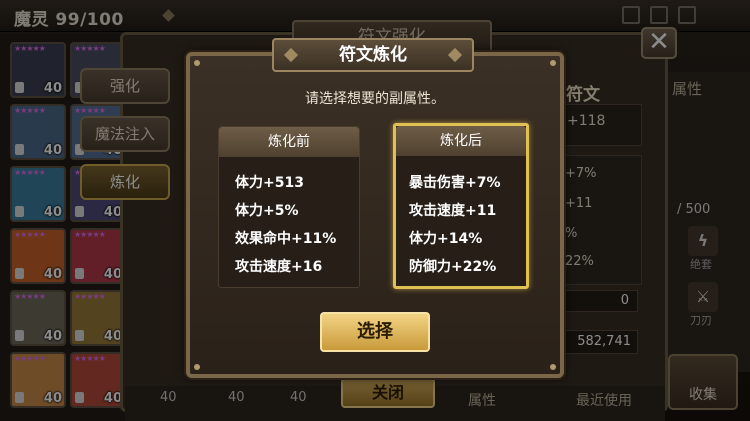 The width and height of the screenshot is (750, 421). Describe the element at coordinates (375, 332) in the screenshot. I see `select-button: 选择` at that location.